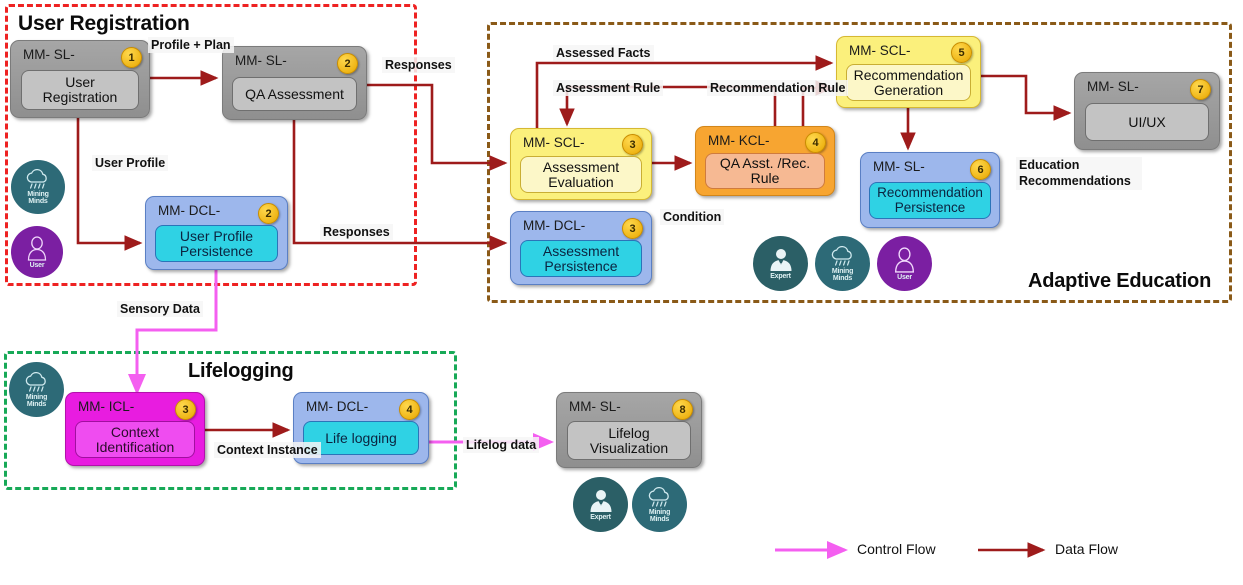  Describe the element at coordinates (980, 169) in the screenshot. I see `component-badge: 6` at that location.